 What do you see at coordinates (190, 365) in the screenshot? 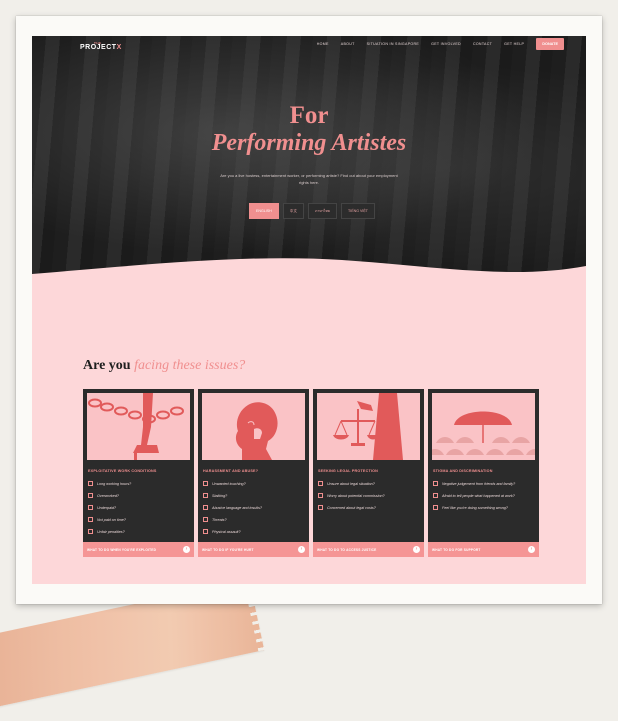
I see `issues-heading-accent: facing these issues?` at bounding box center [190, 365].